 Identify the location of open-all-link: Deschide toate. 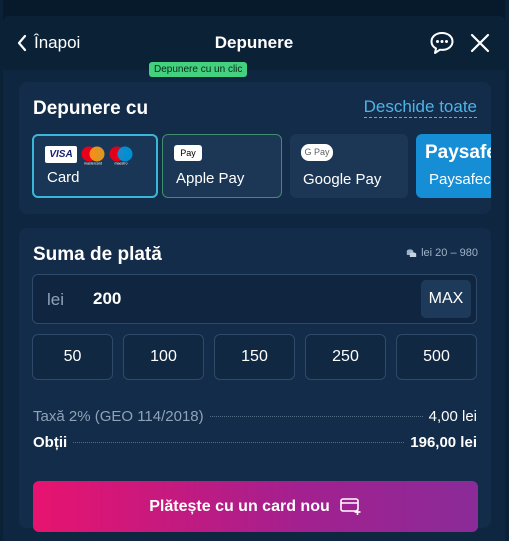
(420, 107).